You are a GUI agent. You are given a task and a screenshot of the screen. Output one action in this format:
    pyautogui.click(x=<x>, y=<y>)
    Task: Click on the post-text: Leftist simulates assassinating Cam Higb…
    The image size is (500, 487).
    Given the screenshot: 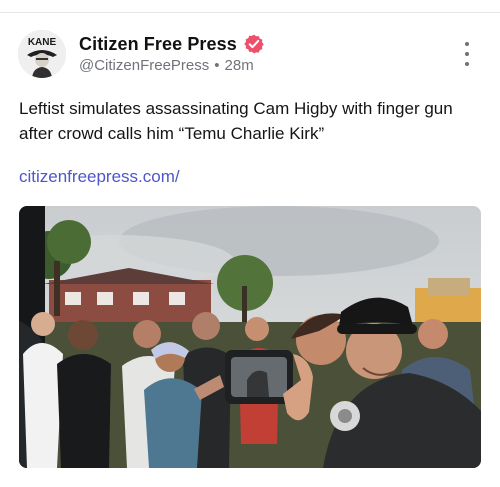 What is the action you would take?
    pyautogui.click(x=236, y=121)
    